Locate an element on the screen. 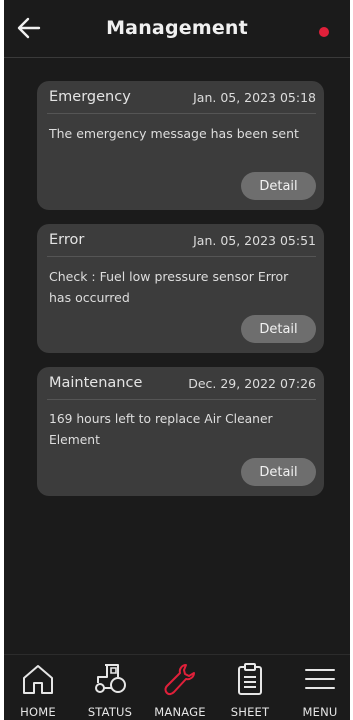  card-type: Emergency is located at coordinates (90, 97).